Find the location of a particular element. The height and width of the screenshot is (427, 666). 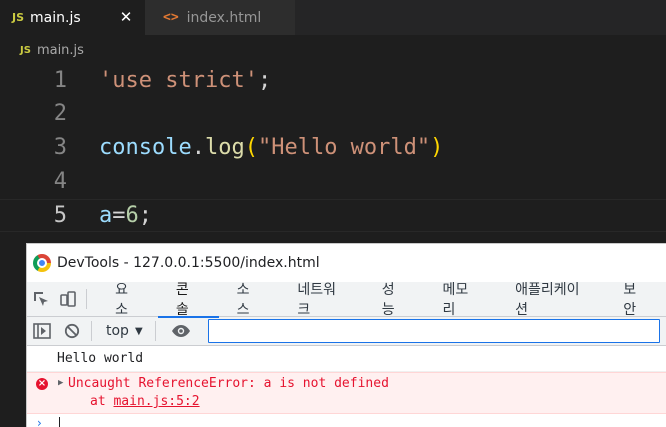

assign-operator: = is located at coordinates (119, 215).